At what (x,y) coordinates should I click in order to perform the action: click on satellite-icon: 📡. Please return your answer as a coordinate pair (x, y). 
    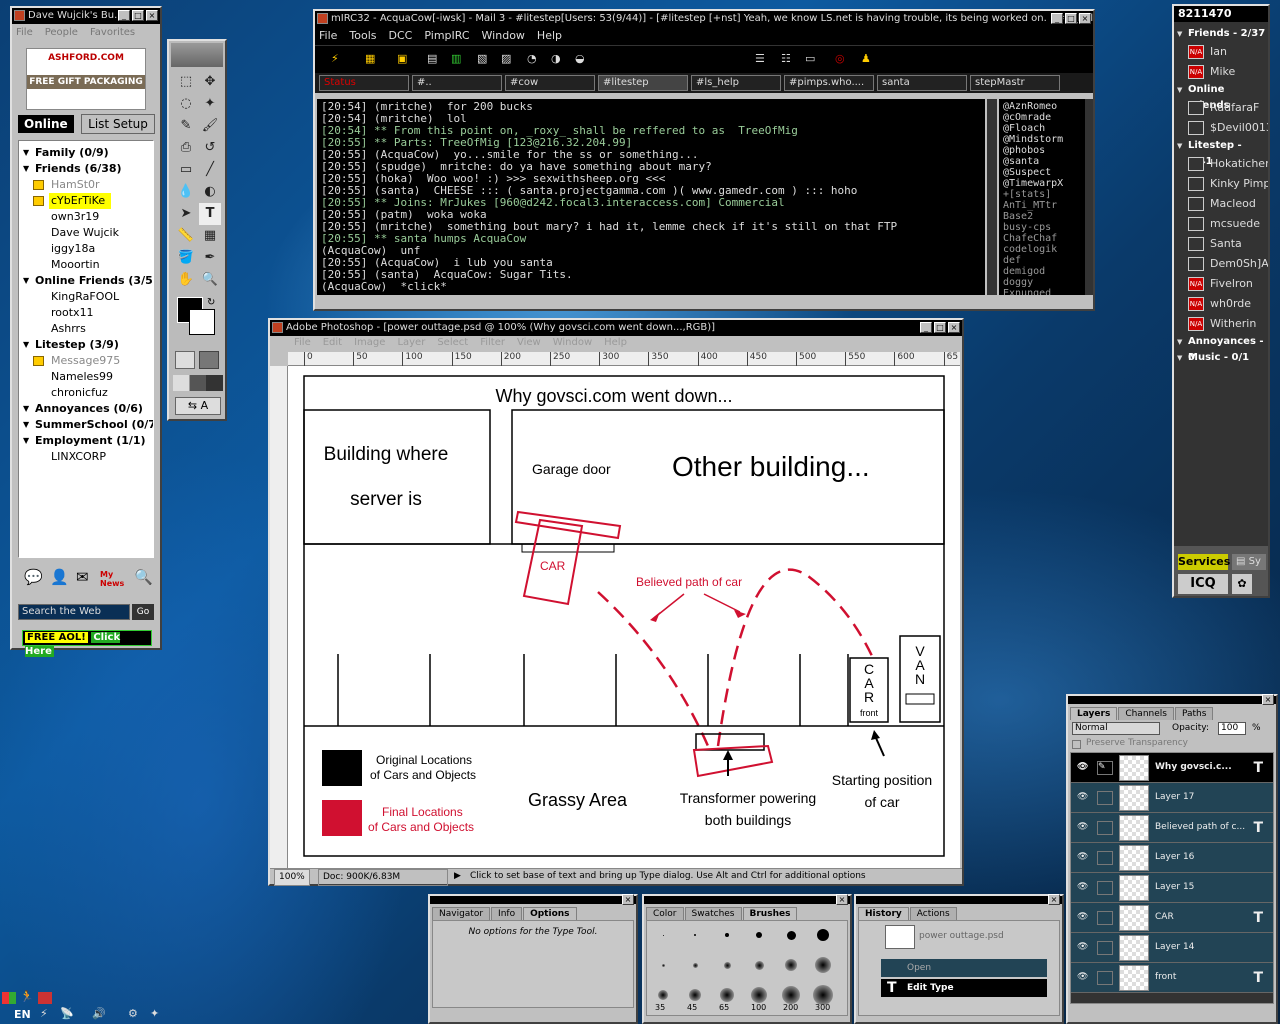
    Looking at the image, I should click on (67, 1013).